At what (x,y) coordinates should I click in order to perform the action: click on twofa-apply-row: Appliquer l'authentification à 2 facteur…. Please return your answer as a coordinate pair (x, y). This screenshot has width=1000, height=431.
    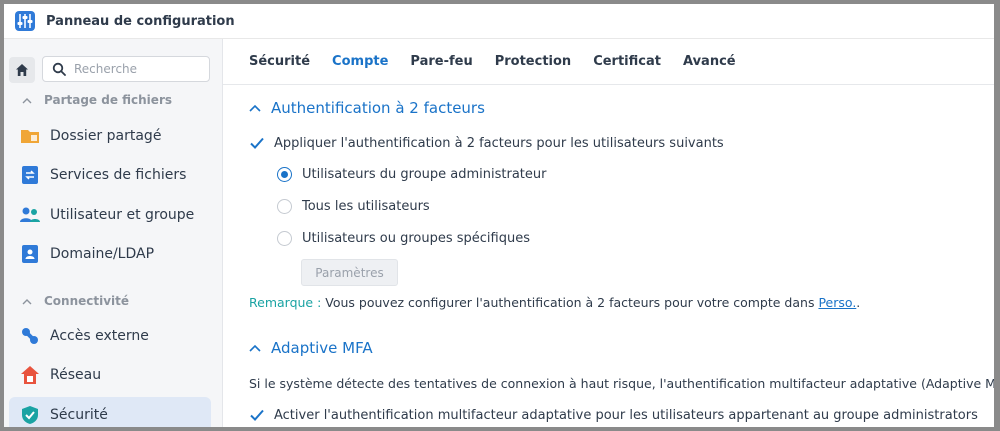
    Looking at the image, I should click on (486, 143).